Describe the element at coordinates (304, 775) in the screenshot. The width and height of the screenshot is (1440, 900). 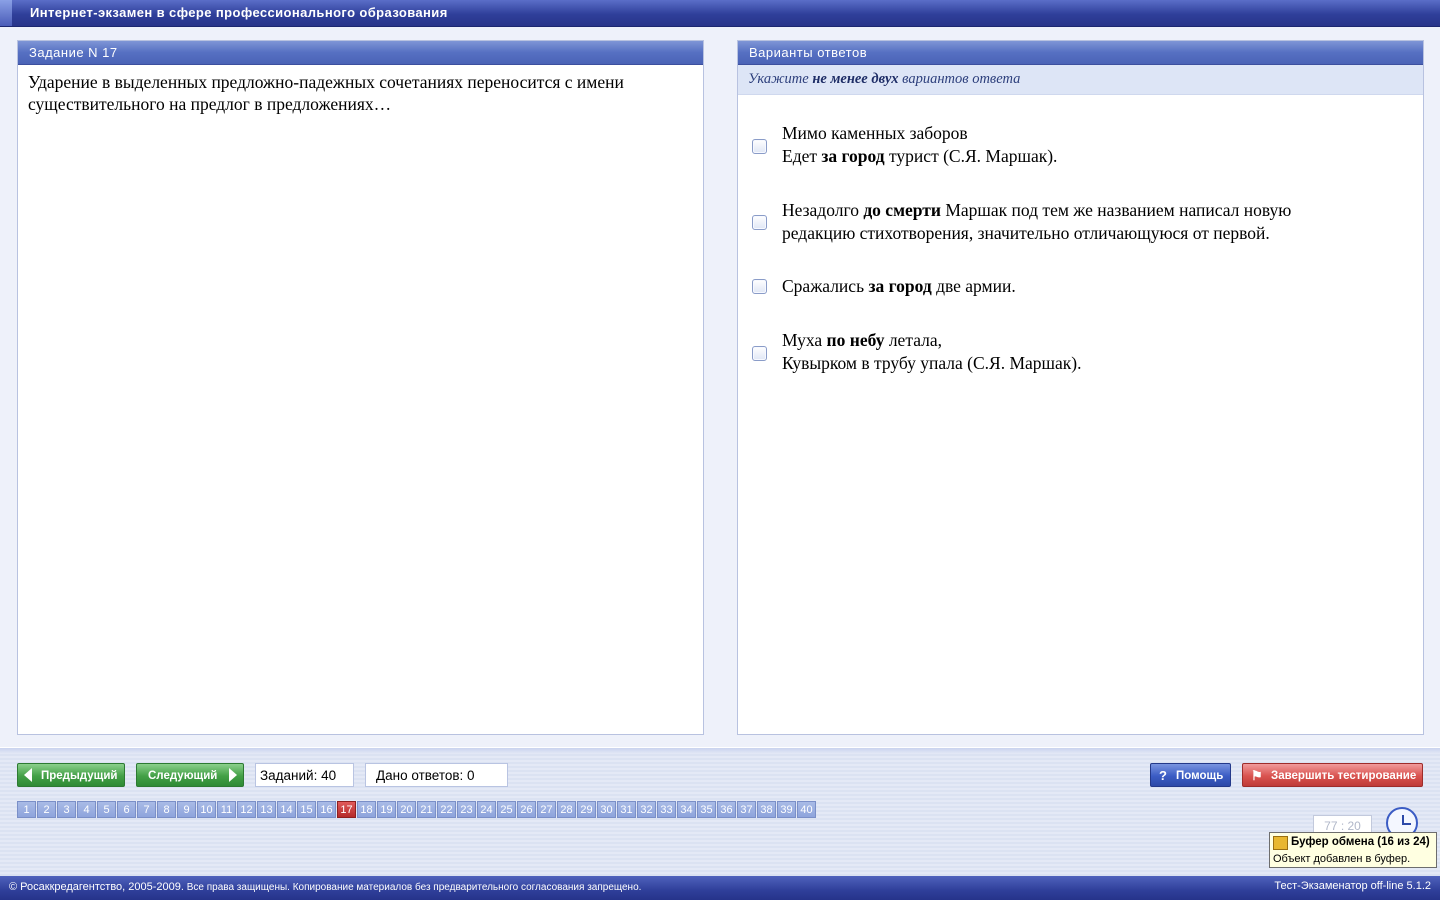
I see `total-tasks-counter: Заданий: 40` at that location.